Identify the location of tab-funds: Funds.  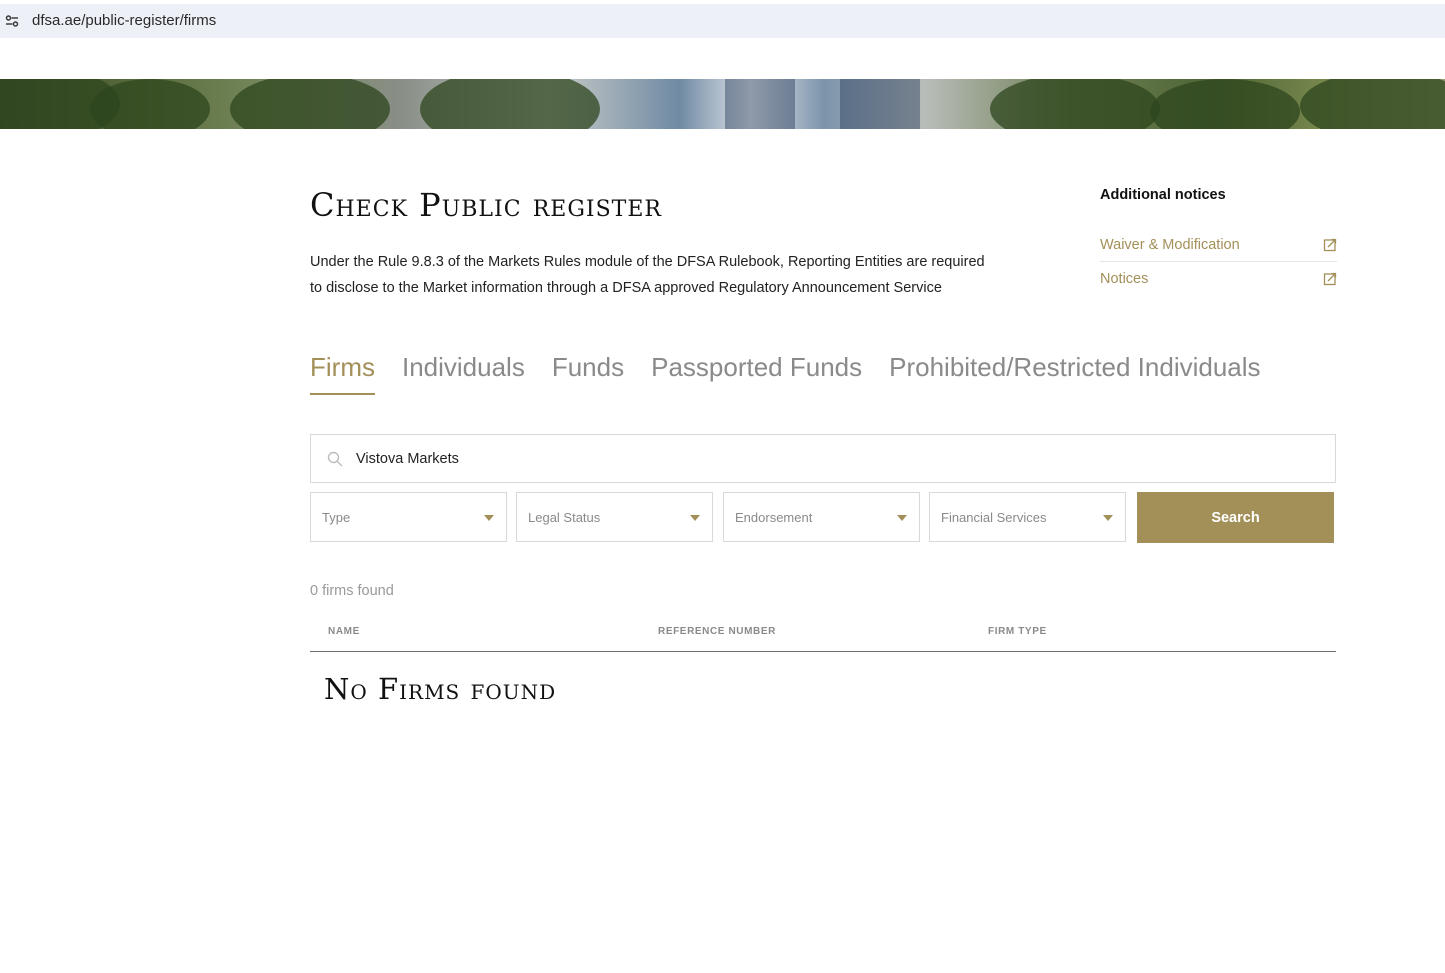
(588, 373).